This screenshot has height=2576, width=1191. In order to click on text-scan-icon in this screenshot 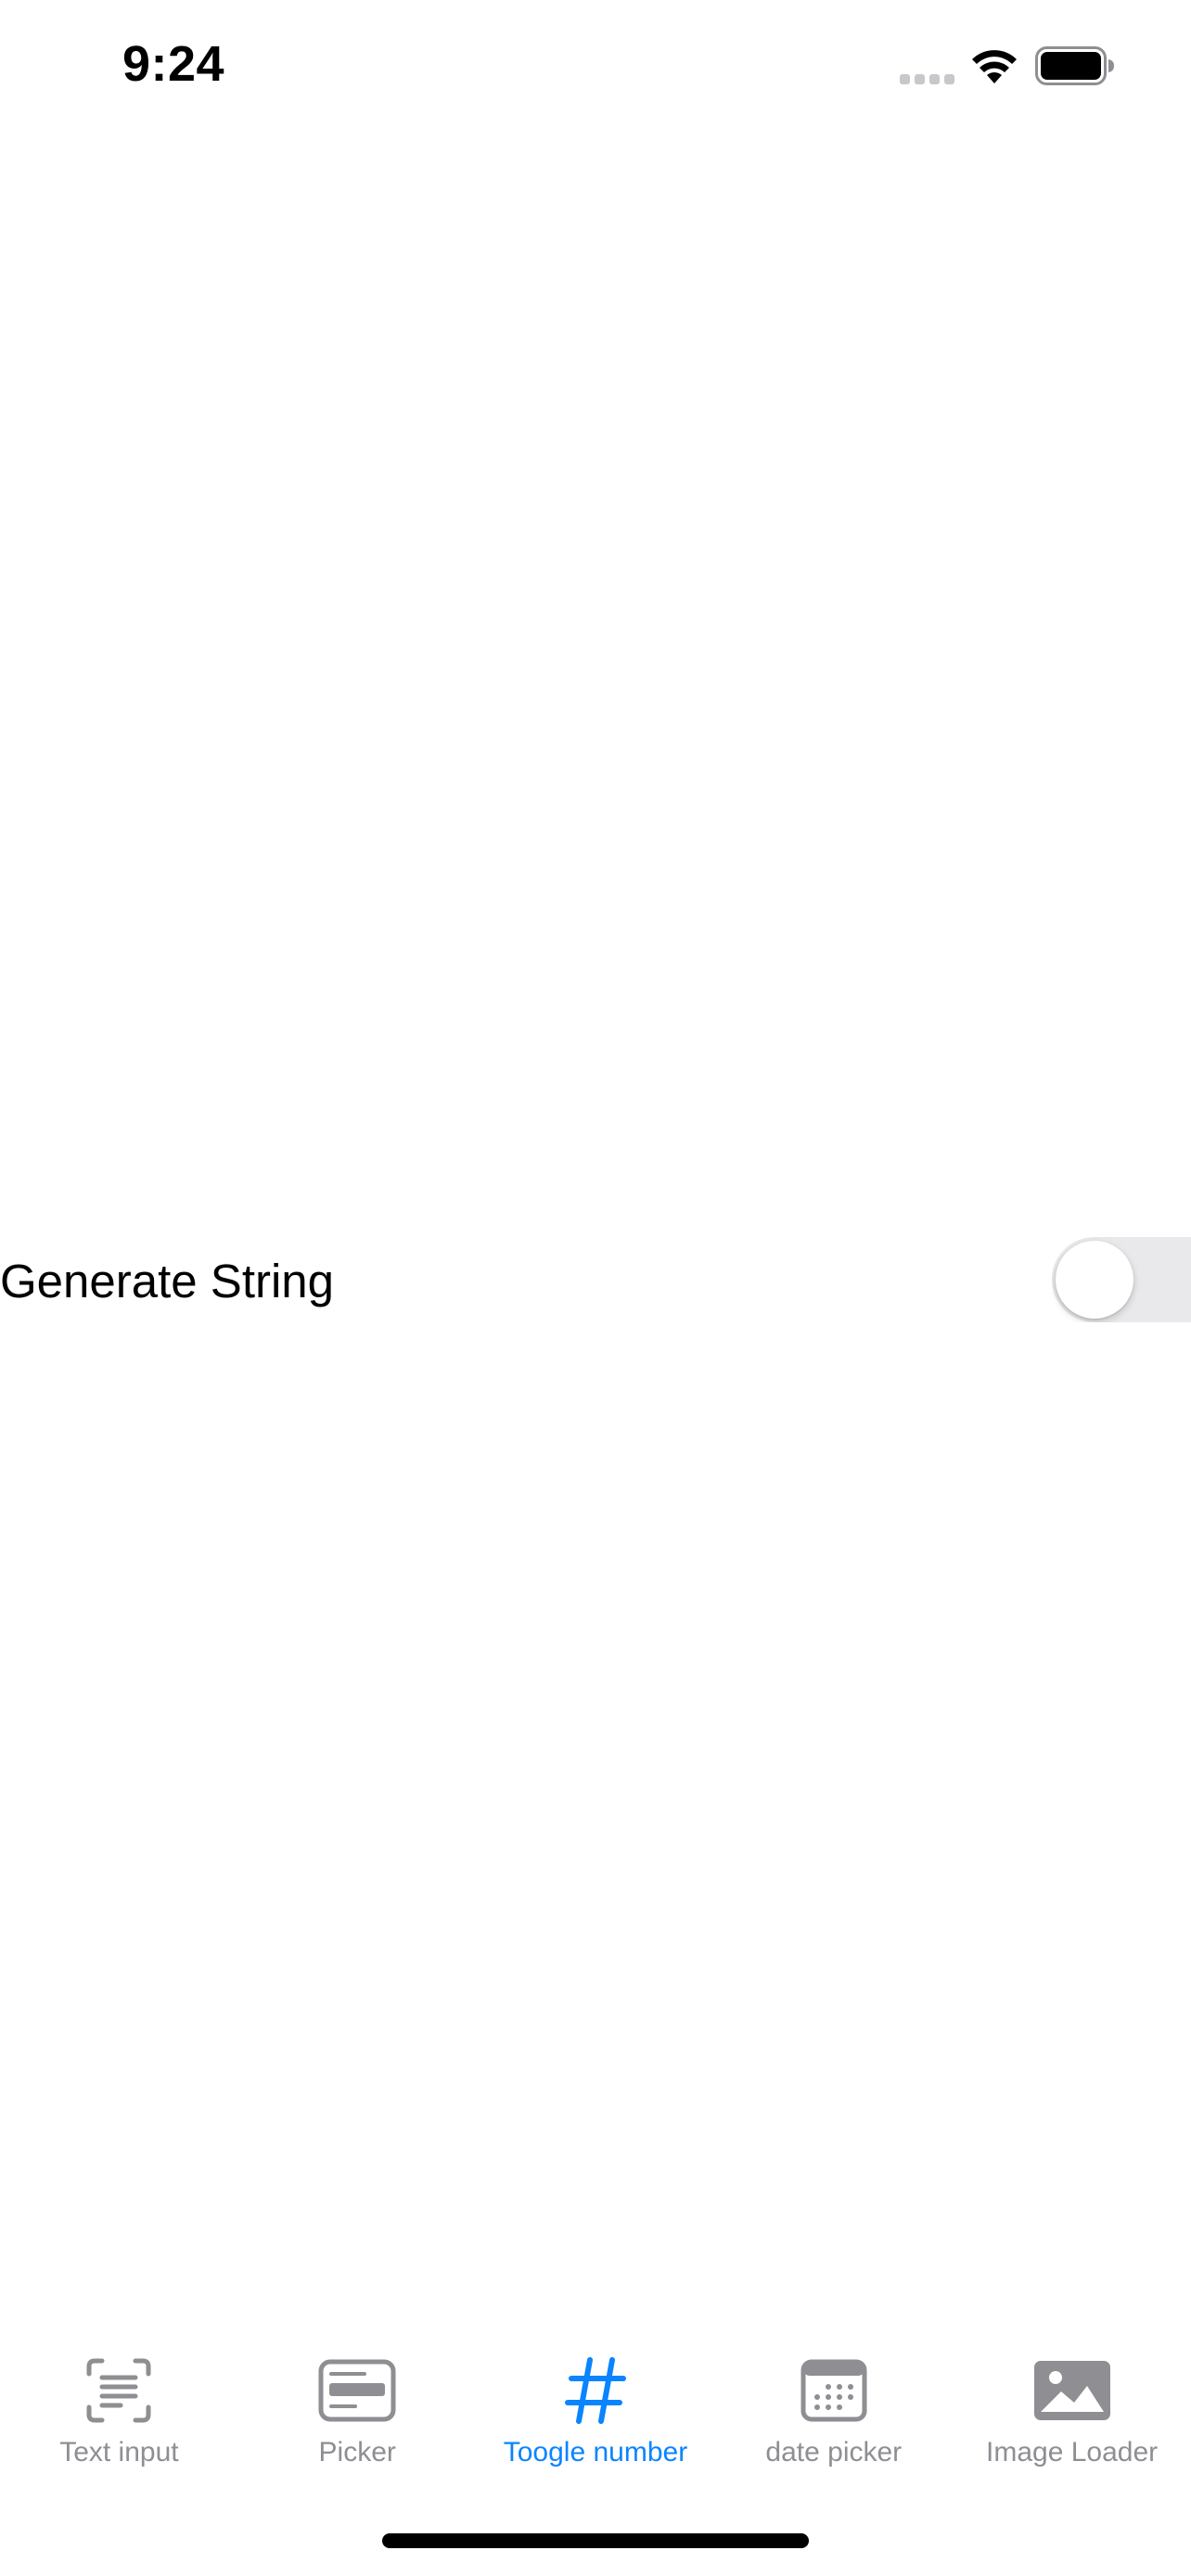, I will do `click(118, 2391)`.